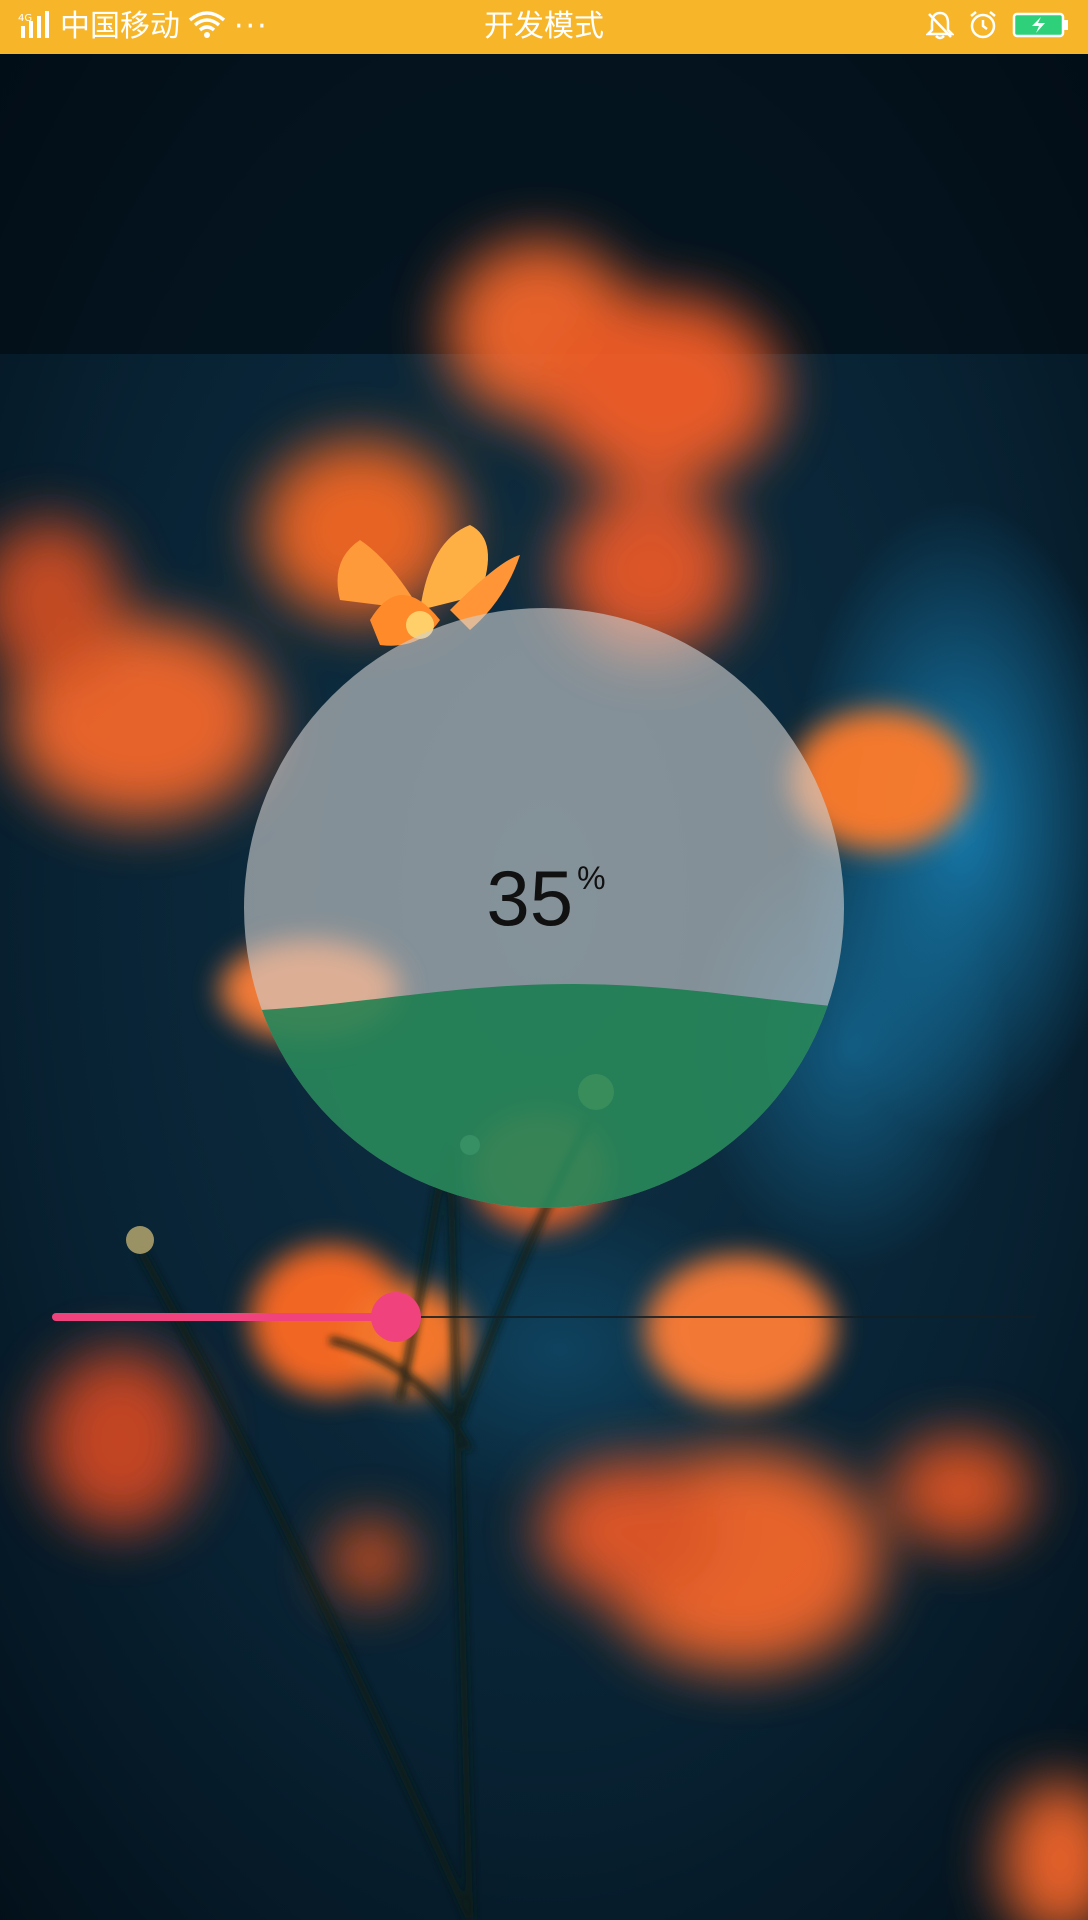  What do you see at coordinates (544, 1096) in the screenshot?
I see `progress-wave` at bounding box center [544, 1096].